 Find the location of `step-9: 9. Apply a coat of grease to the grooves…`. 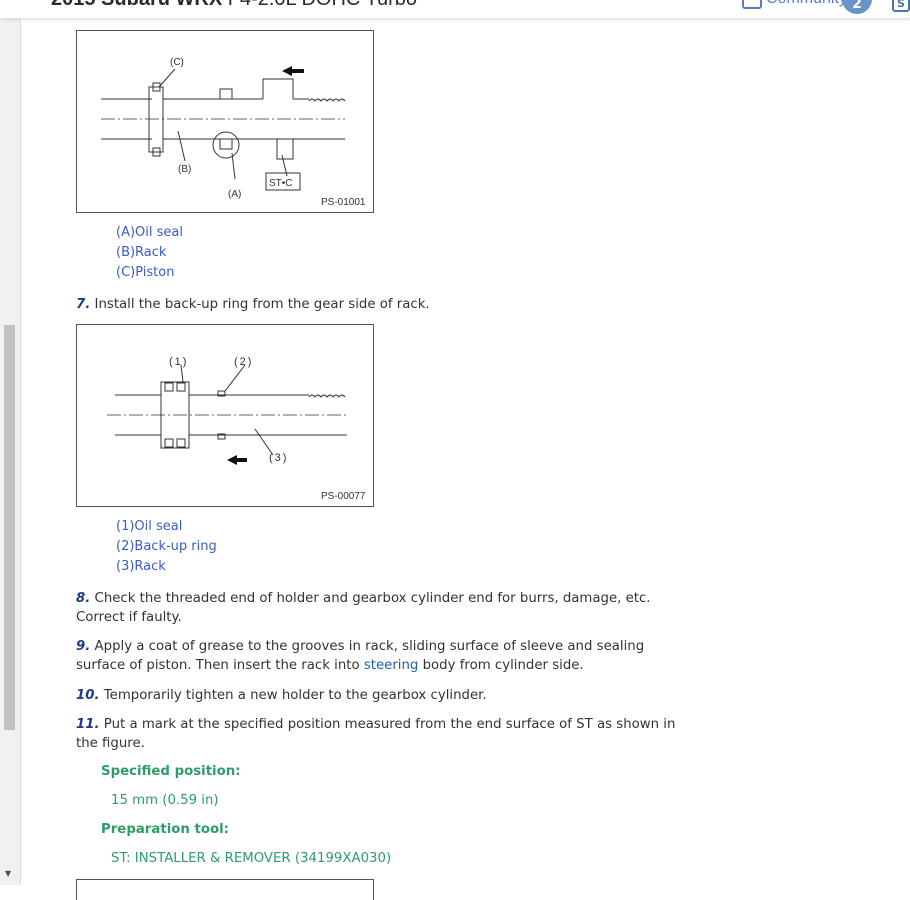

step-9: 9. Apply a coat of grease to the grooves… is located at coordinates (360, 656).